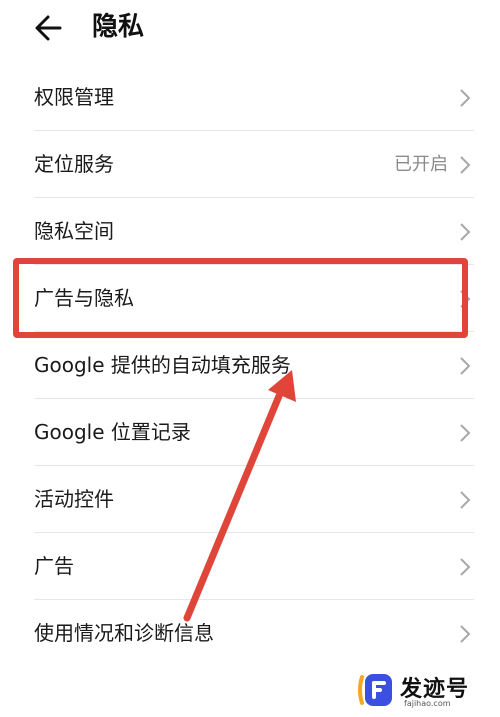 Image resolution: width=500 pixels, height=717 pixels. I want to click on list-item-label: 使用情况和诊断信息, so click(124, 633).